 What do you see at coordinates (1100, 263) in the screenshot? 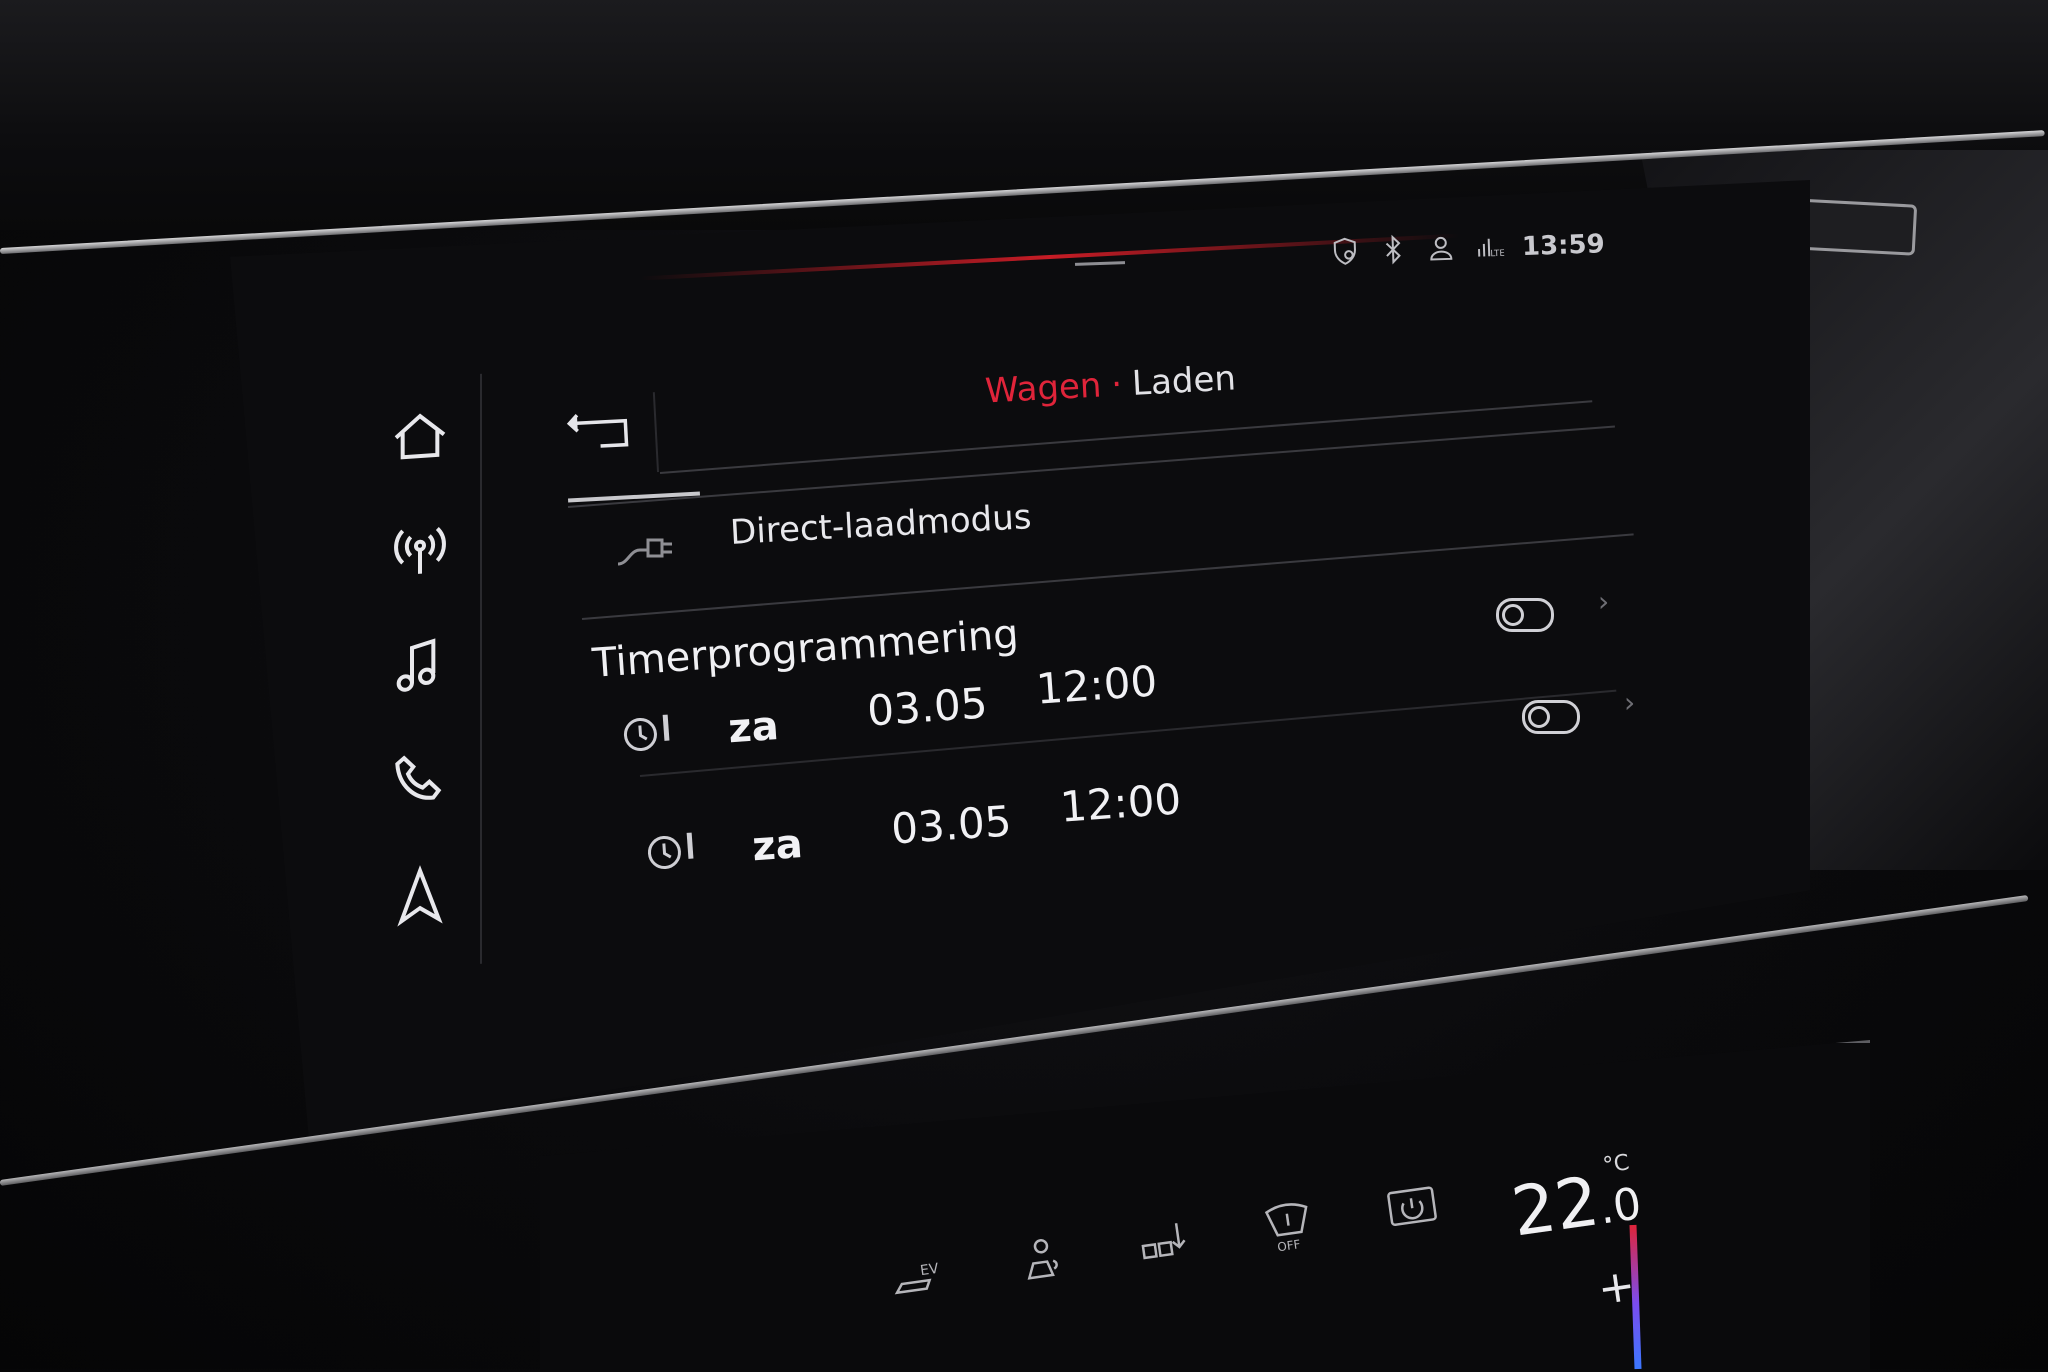
I see `pull-down-handle` at bounding box center [1100, 263].